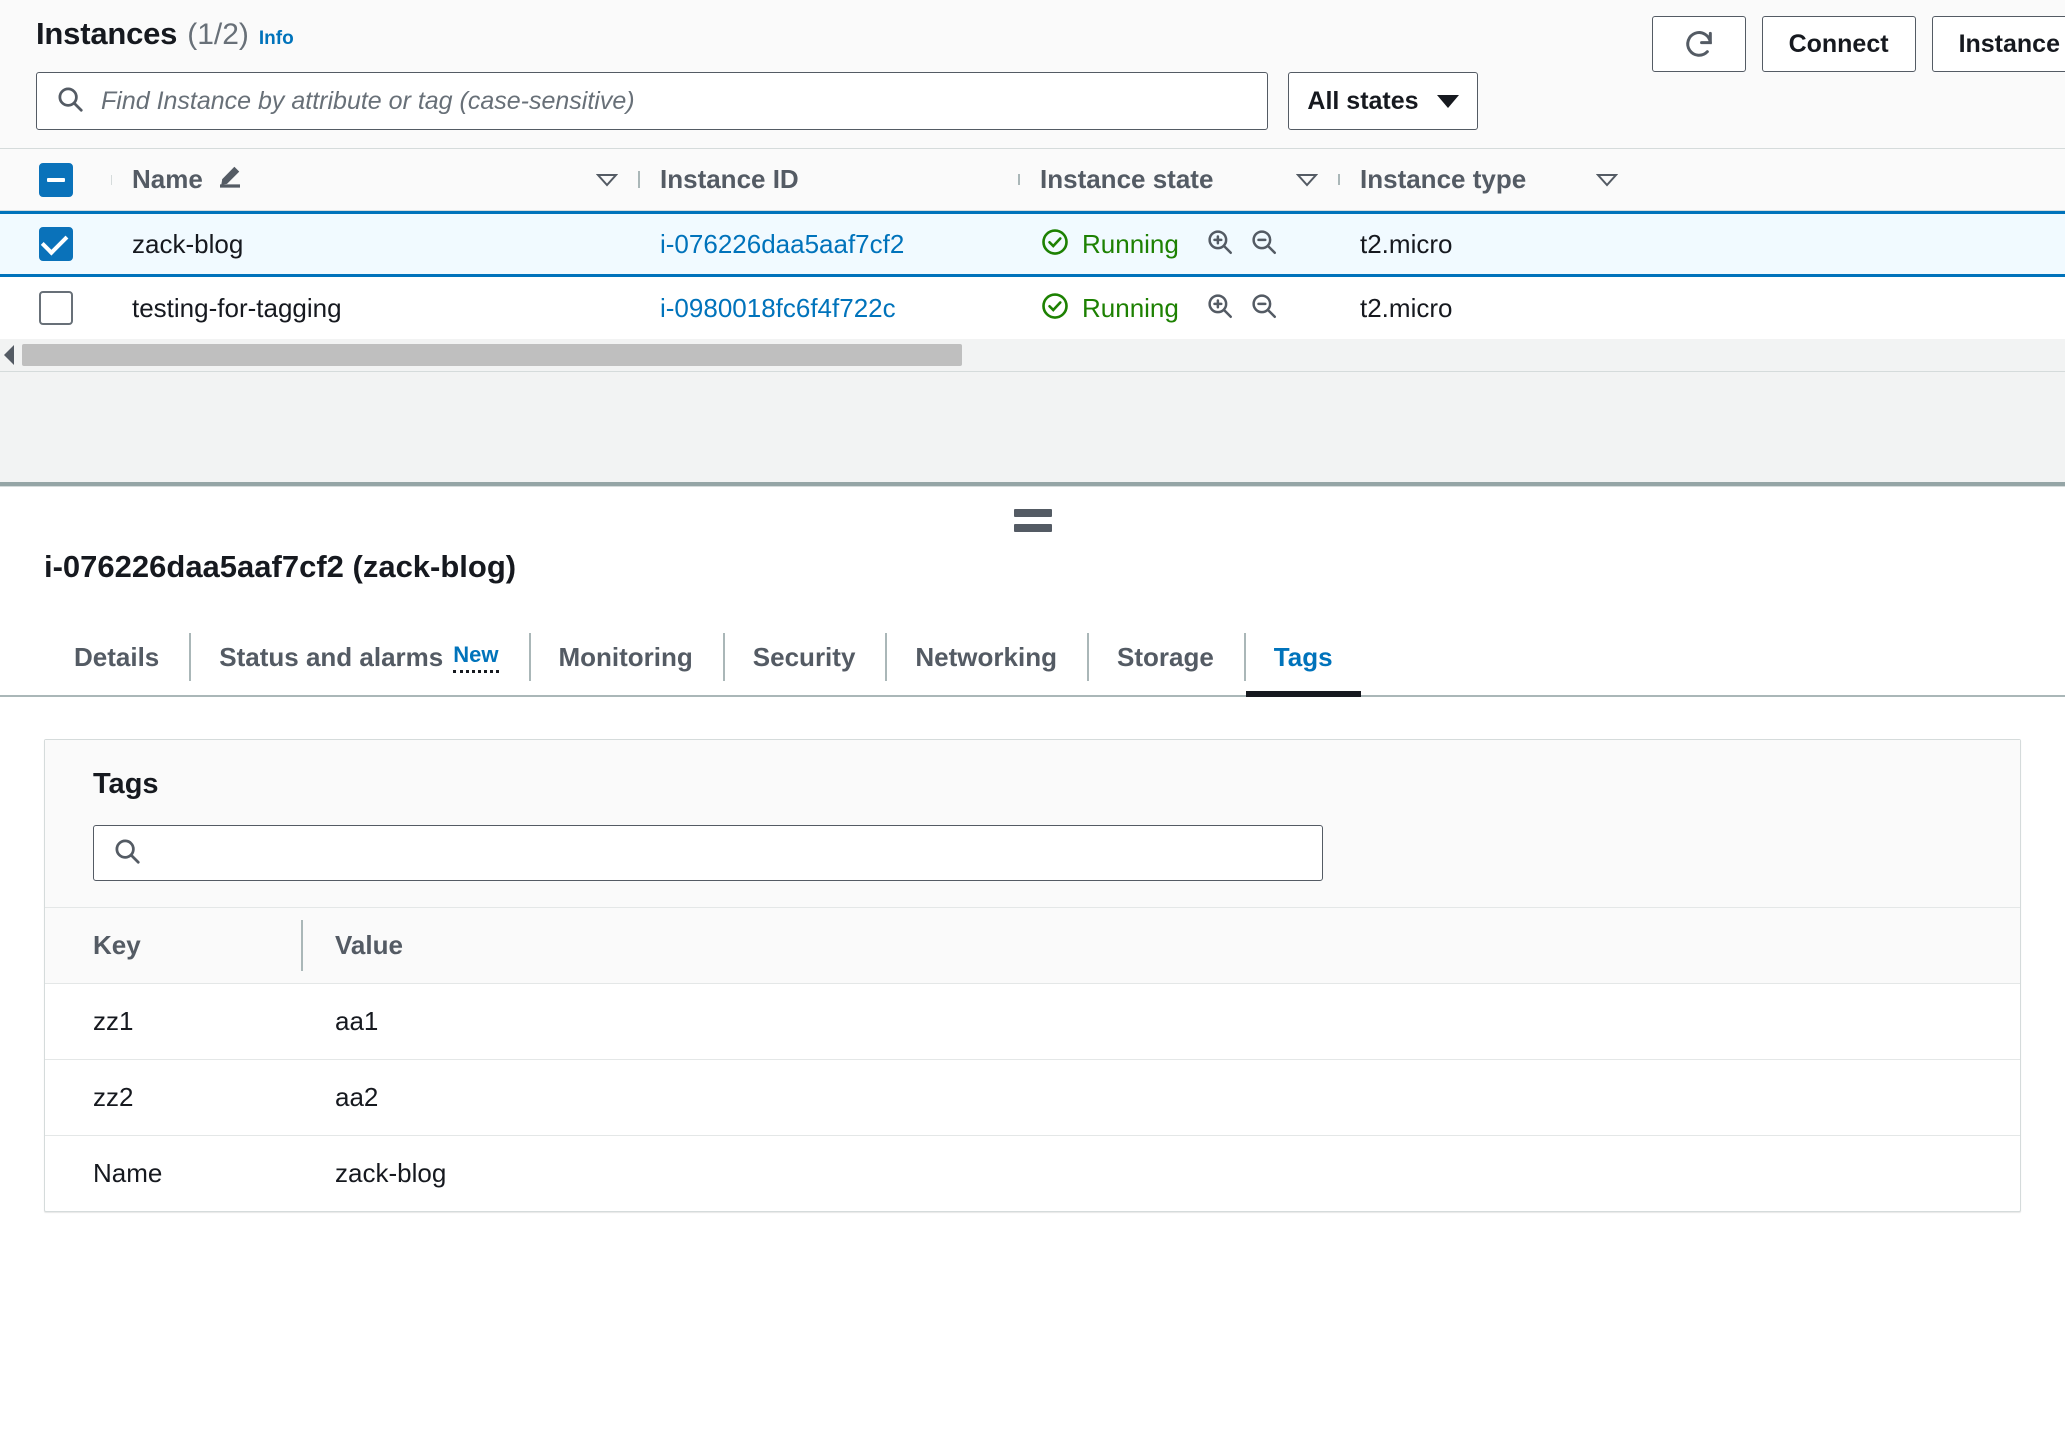 The height and width of the screenshot is (1454, 2065). I want to click on sort-name-icon, so click(607, 180).